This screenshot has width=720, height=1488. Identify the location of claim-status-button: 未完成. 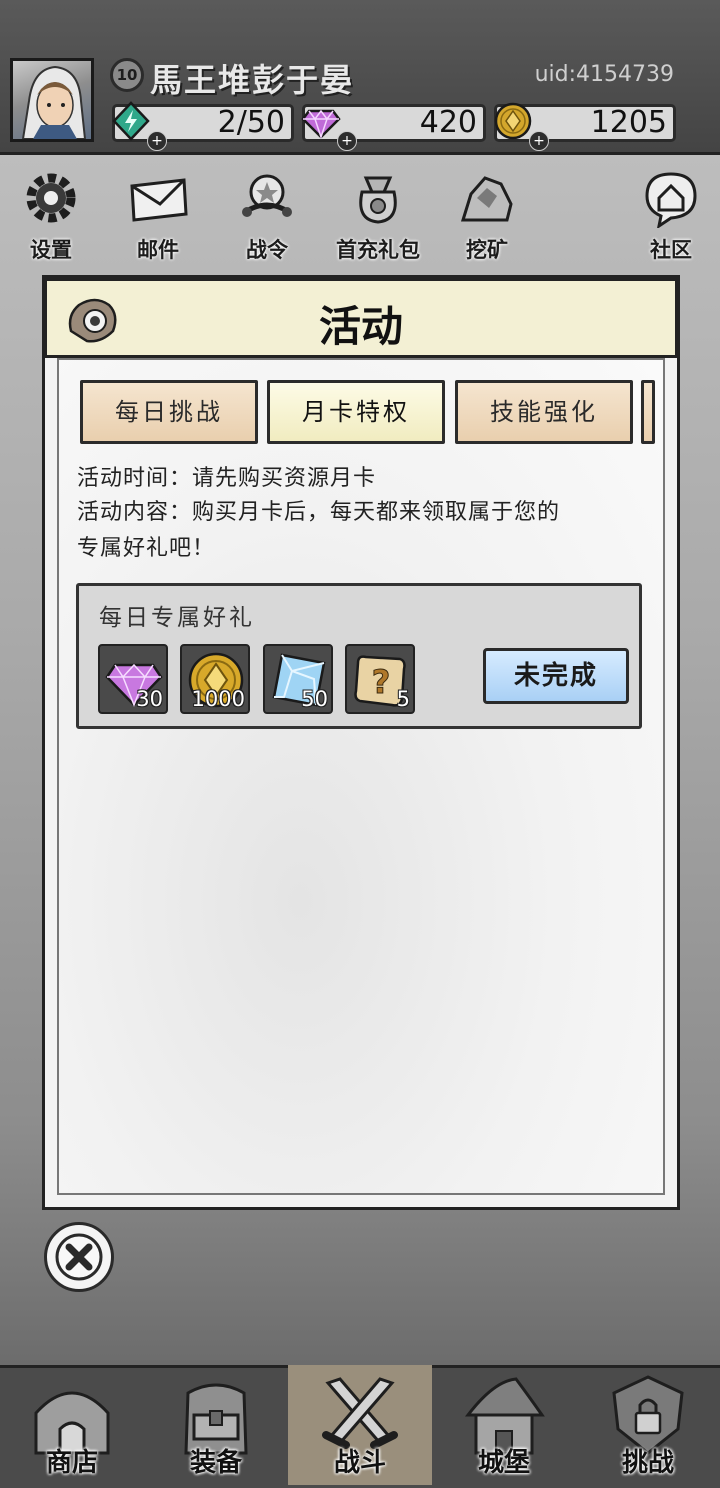
(556, 676).